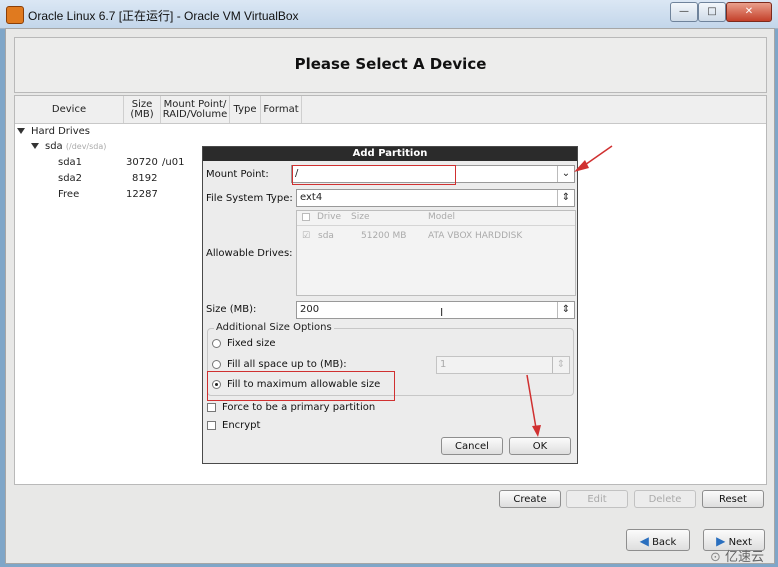 The width and height of the screenshot is (778, 567). Describe the element at coordinates (736, 557) in the screenshot. I see `watermark: ⊙ 亿速云` at that location.